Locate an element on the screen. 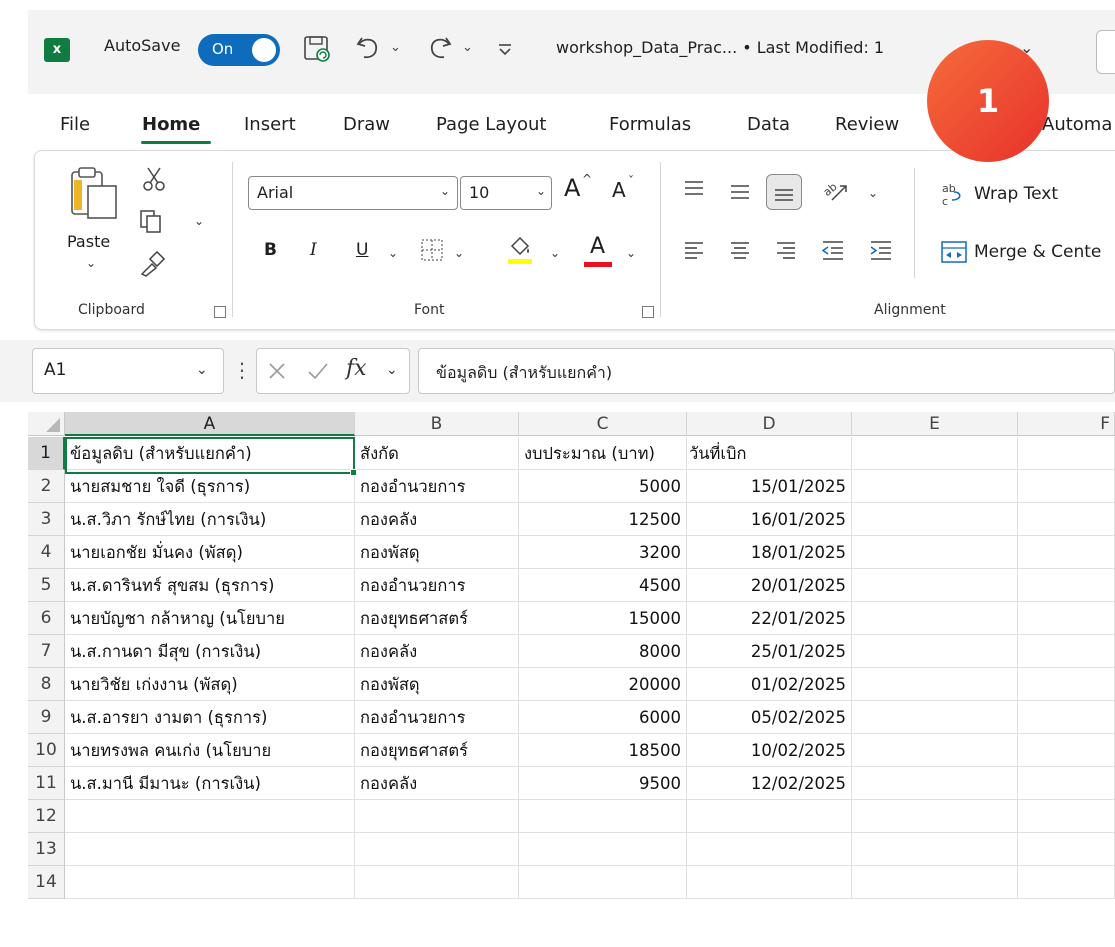 This screenshot has width=1115, height=947. row-header: 11 is located at coordinates (46, 783).